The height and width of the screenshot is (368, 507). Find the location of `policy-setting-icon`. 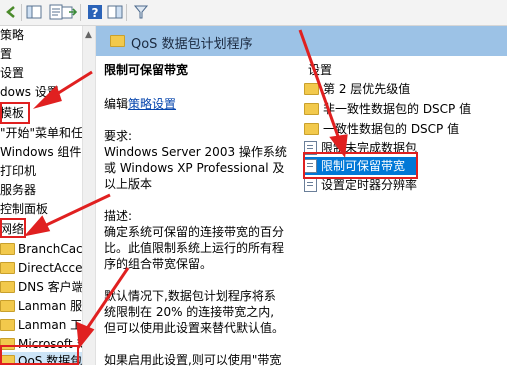

policy-setting-icon is located at coordinates (310, 184).